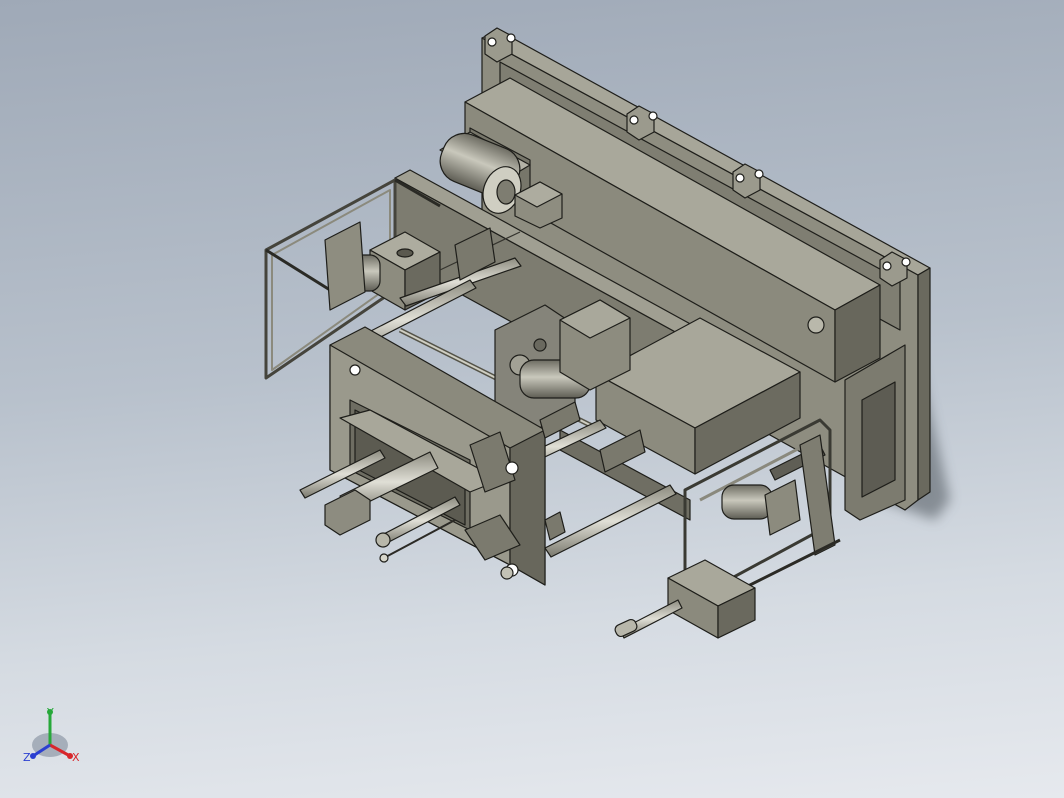  I want to click on y-axis-label: Y, so click(50, 712).